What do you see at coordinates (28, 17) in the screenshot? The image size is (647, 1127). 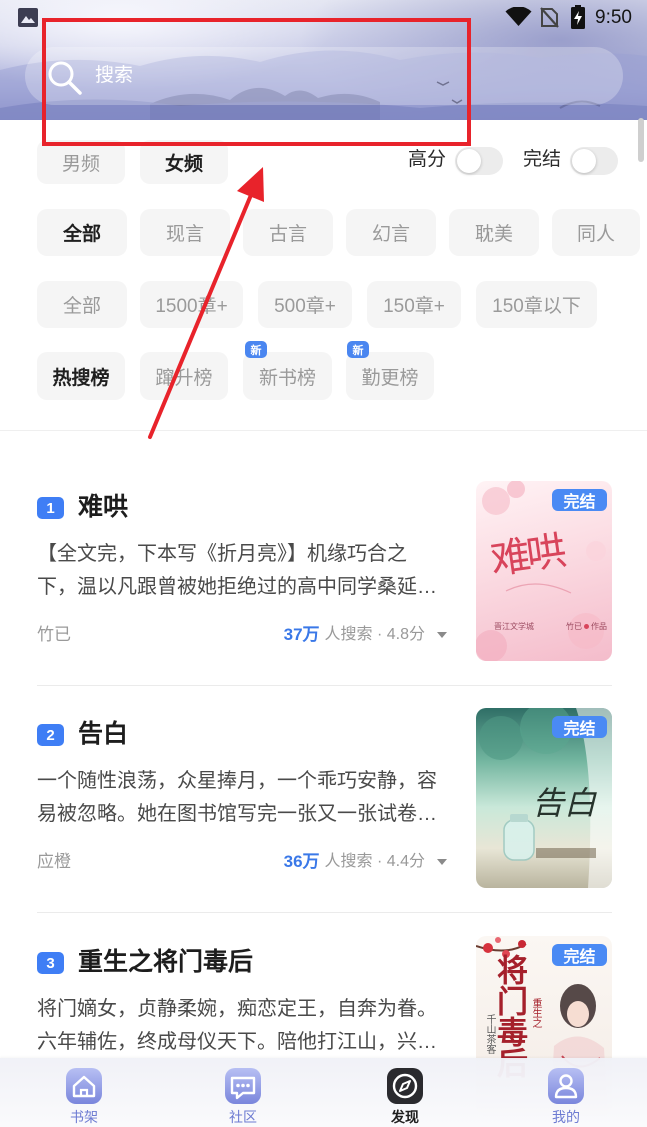 I see `gallery-icon` at bounding box center [28, 17].